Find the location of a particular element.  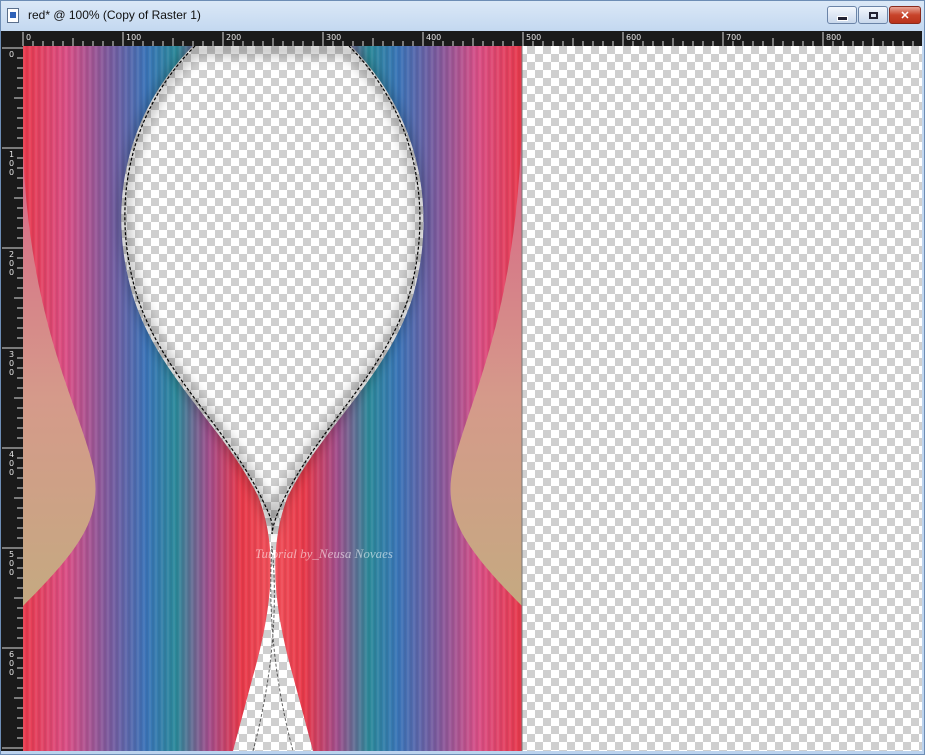

close-icon: ✕ is located at coordinates (905, 15).